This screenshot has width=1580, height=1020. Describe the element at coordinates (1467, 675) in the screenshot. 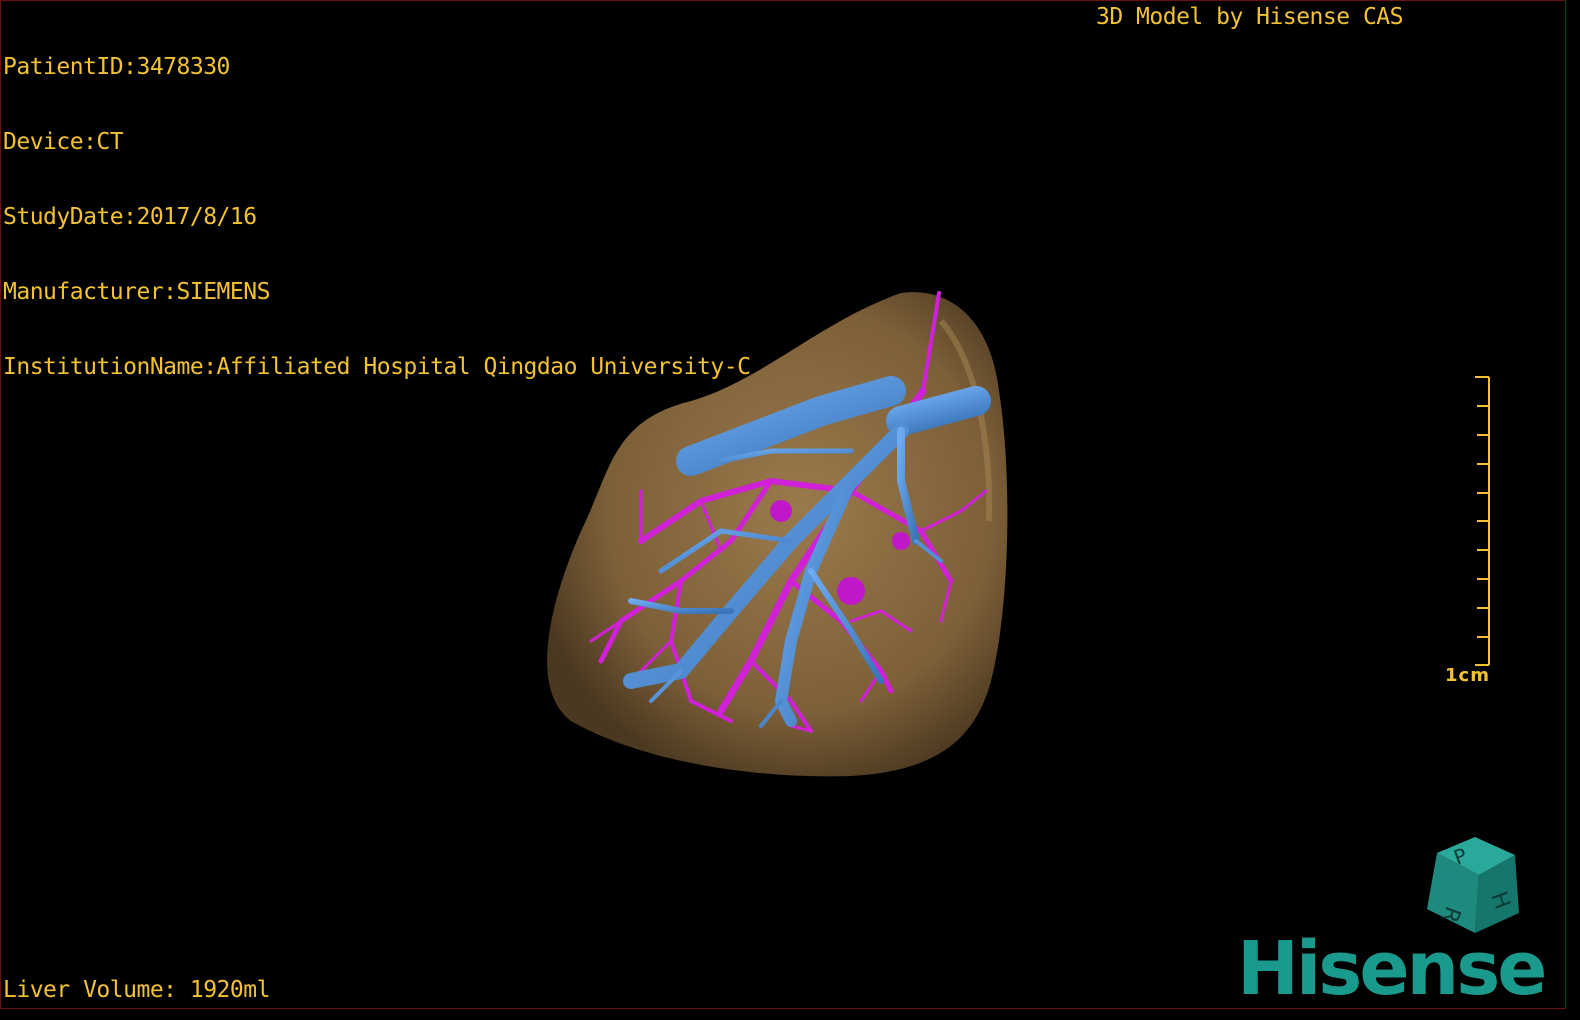

I see `scale-bar-label: 1cm` at that location.